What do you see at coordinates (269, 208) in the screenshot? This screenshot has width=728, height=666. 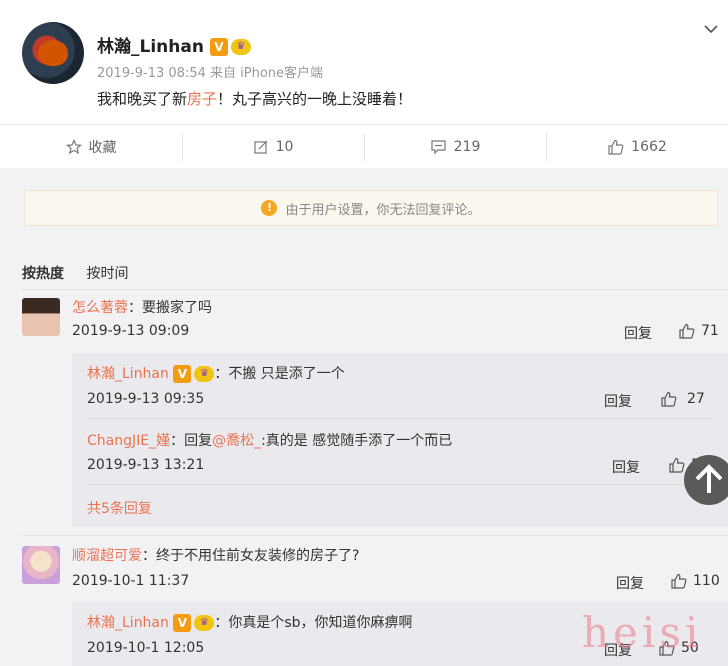 I see `warning-icon: !` at bounding box center [269, 208].